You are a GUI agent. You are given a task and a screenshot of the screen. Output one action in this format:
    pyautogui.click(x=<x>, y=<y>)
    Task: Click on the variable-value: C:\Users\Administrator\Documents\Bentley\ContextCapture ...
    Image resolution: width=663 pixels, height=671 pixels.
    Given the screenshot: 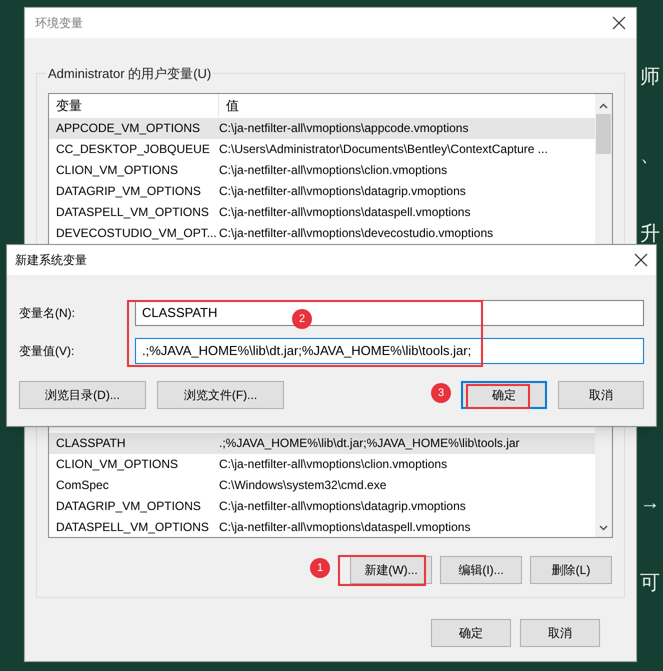 What is the action you would take?
    pyautogui.click(x=383, y=149)
    